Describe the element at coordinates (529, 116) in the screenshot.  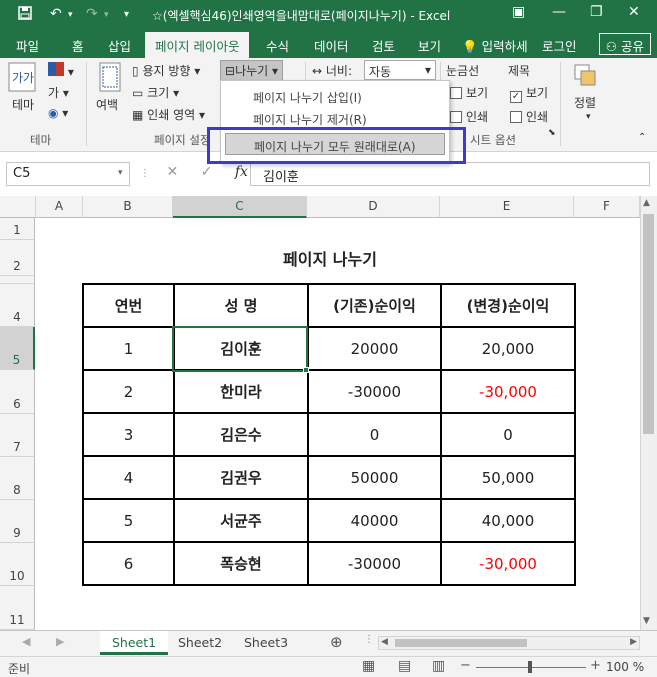
I see `headings-print-checkbox: 인쇄` at that location.